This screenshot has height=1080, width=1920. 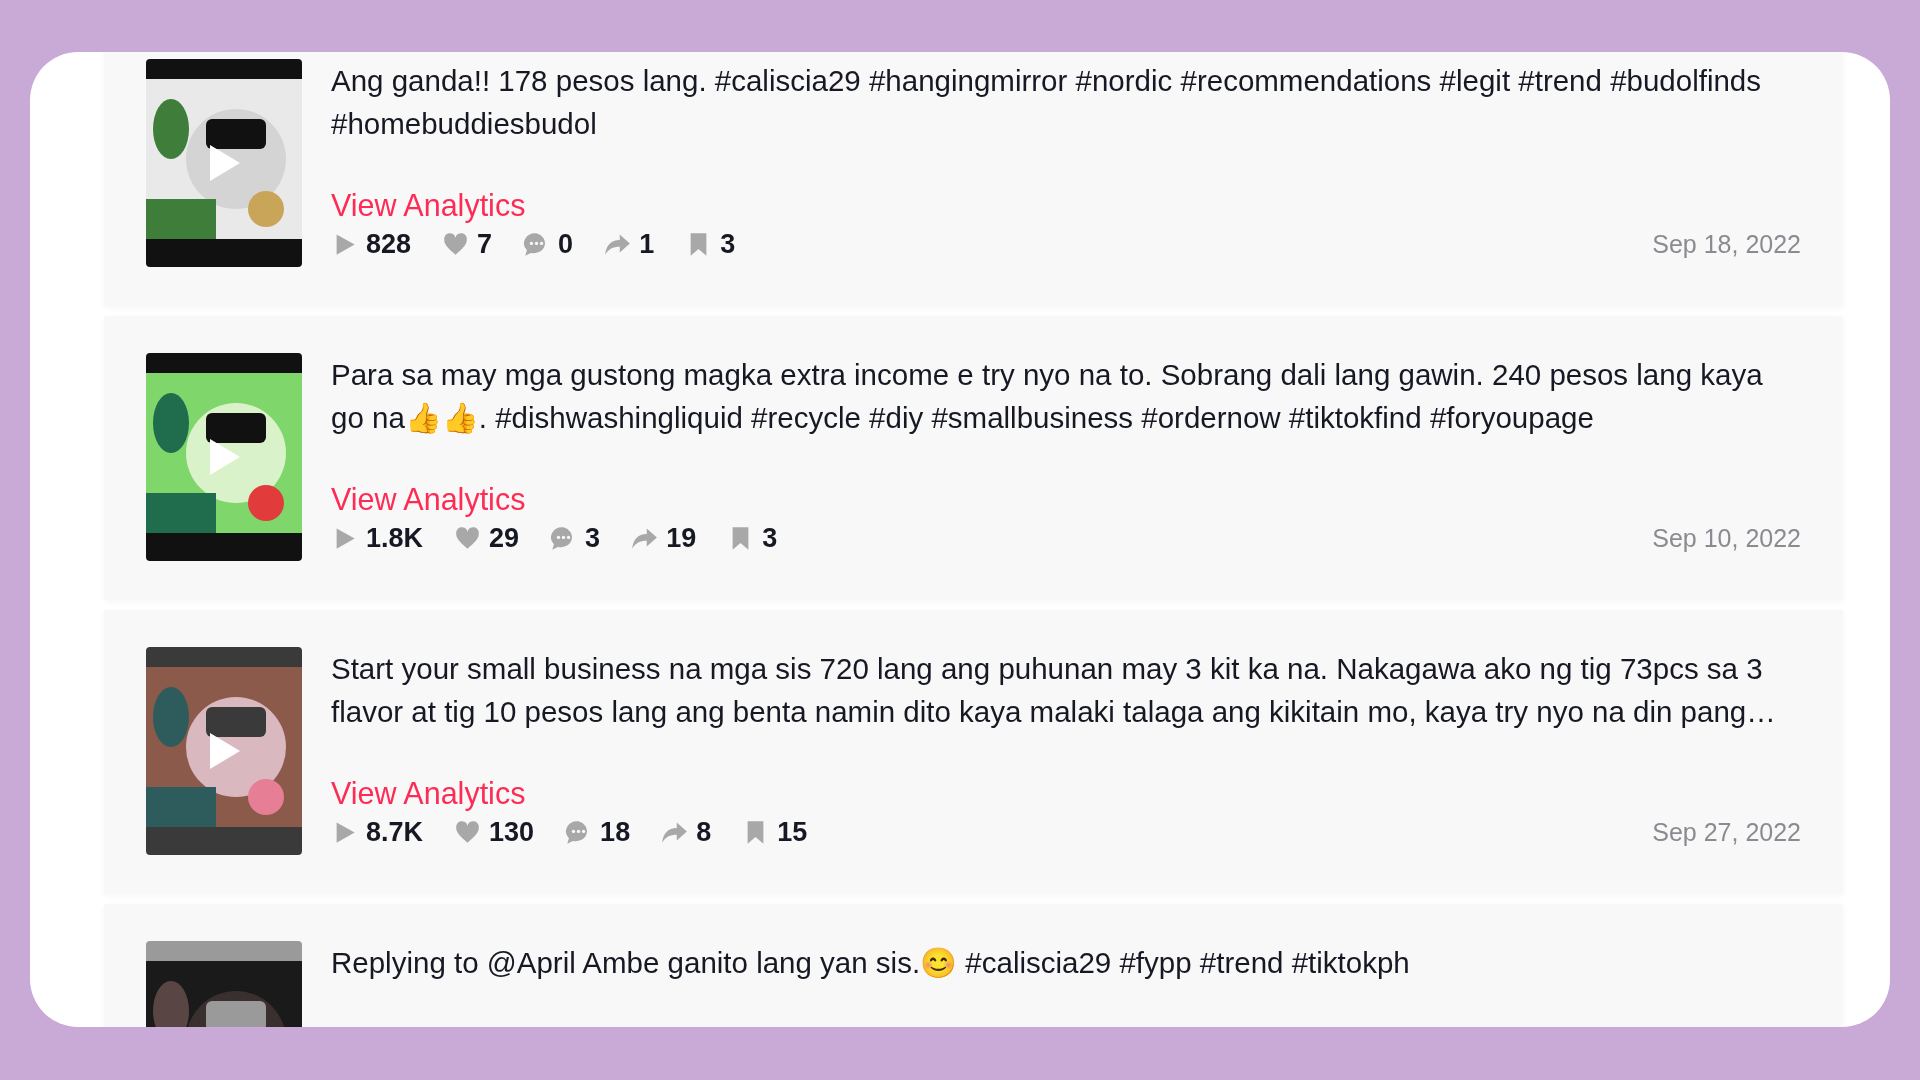 What do you see at coordinates (792, 832) in the screenshot?
I see `stat-count: 15` at bounding box center [792, 832].